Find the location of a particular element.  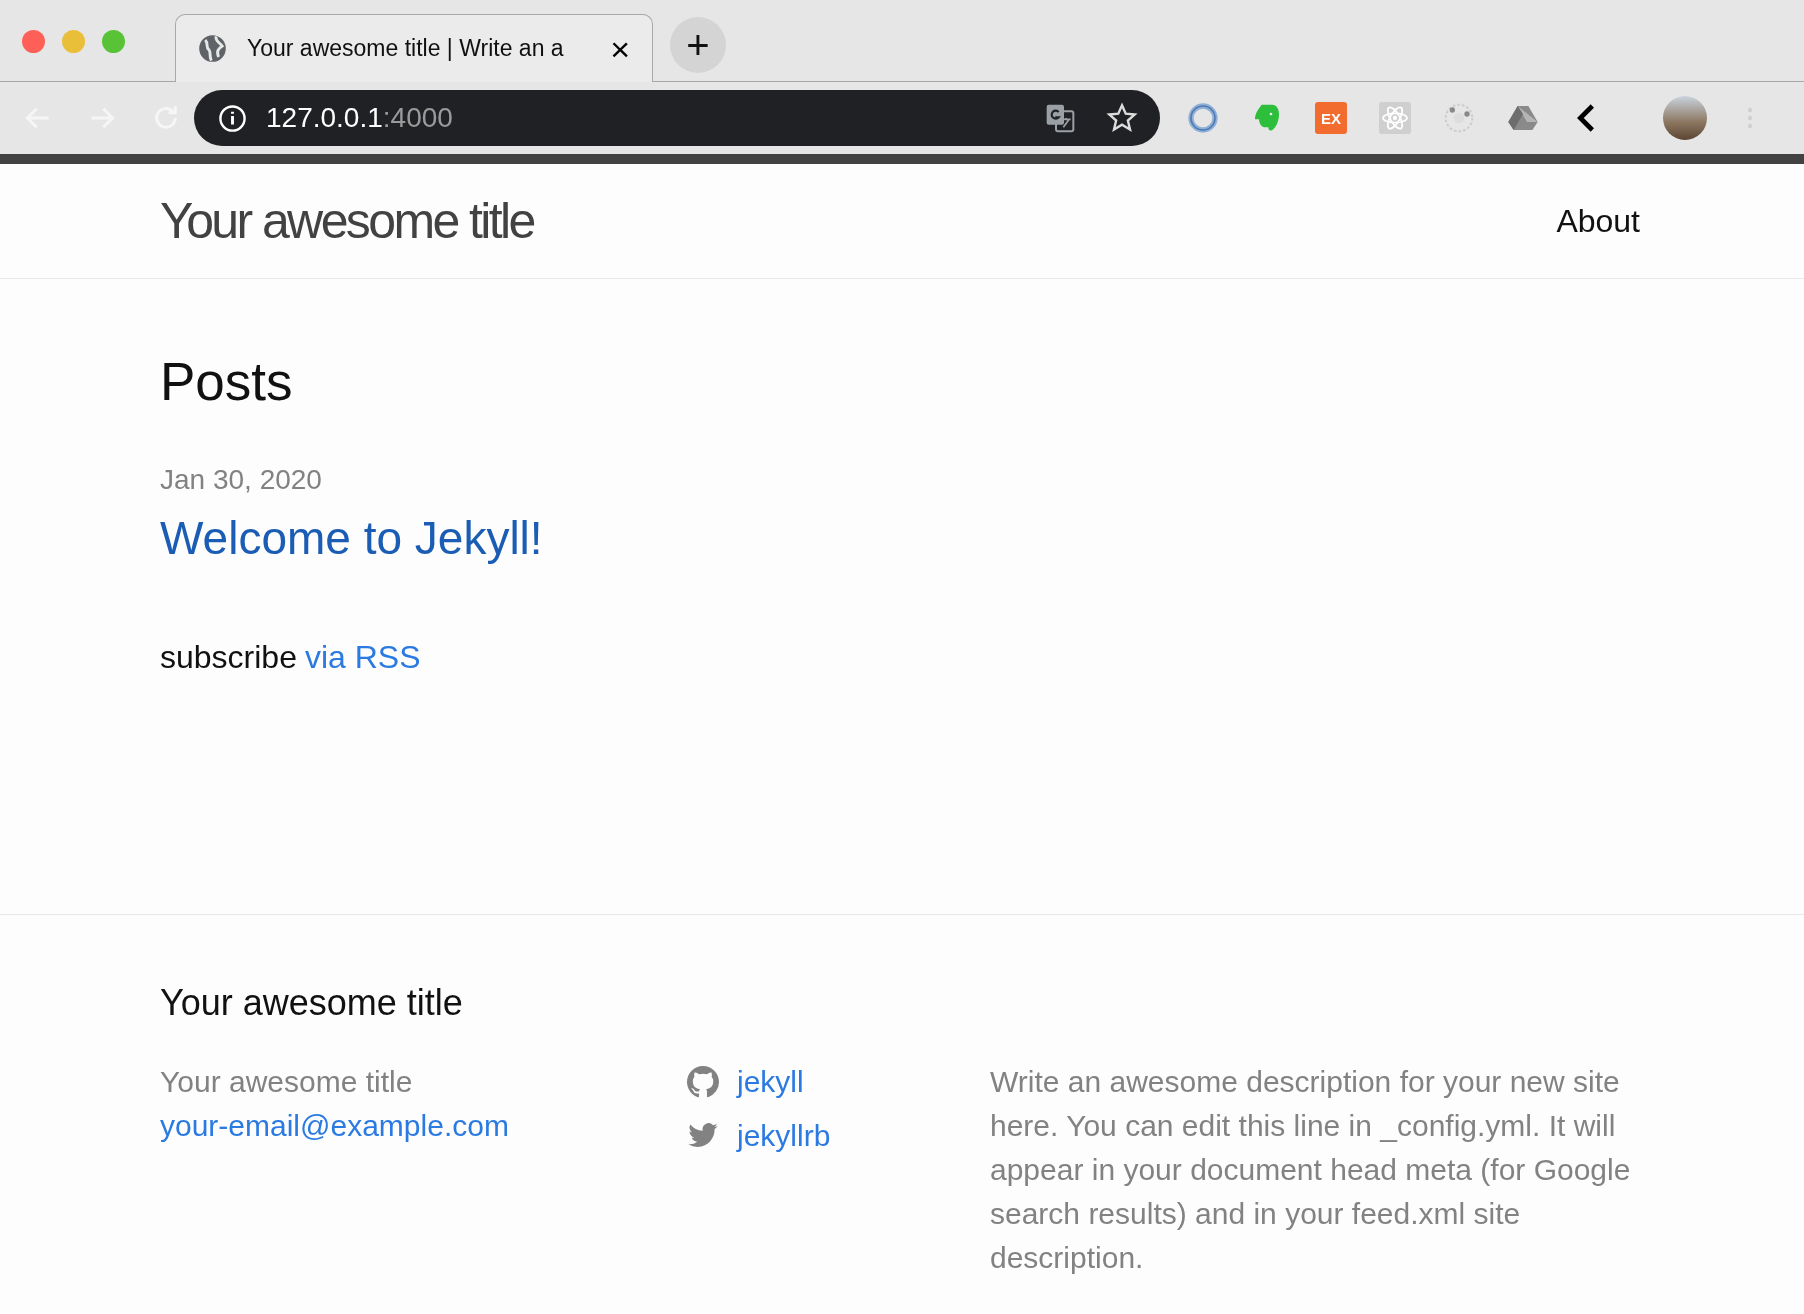

star-icon is located at coordinates (1122, 118).